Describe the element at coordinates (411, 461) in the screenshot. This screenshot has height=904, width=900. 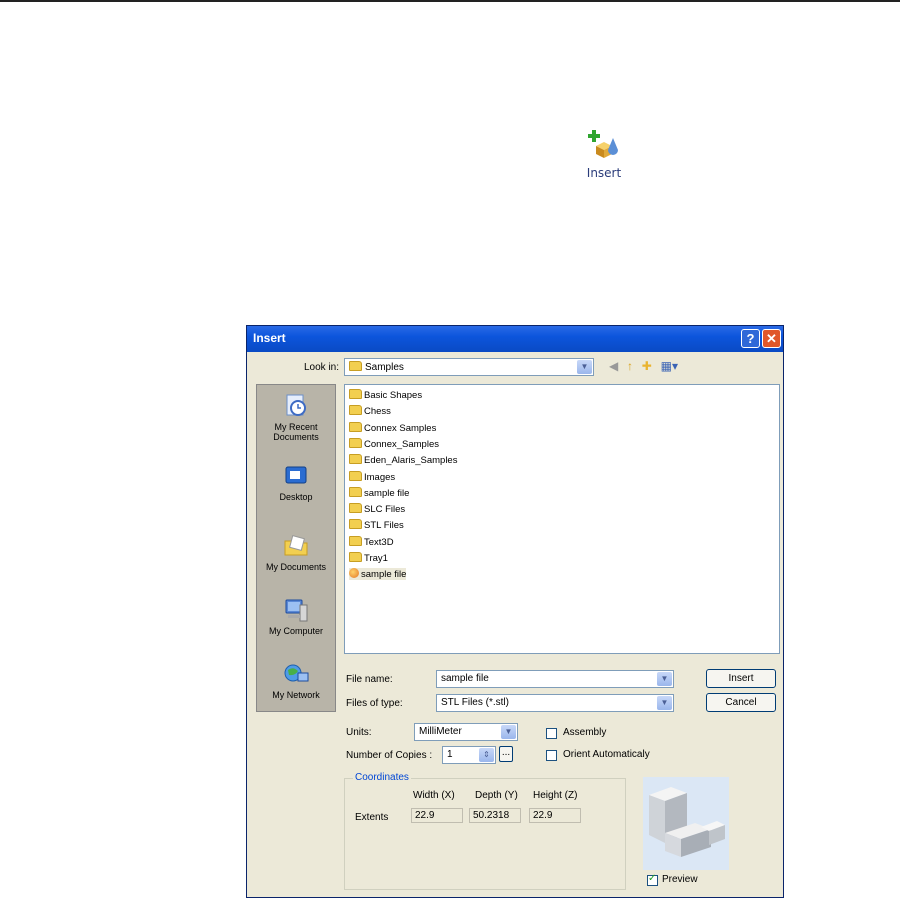
I see `file-name: Eden_Alaris_Samples` at that location.